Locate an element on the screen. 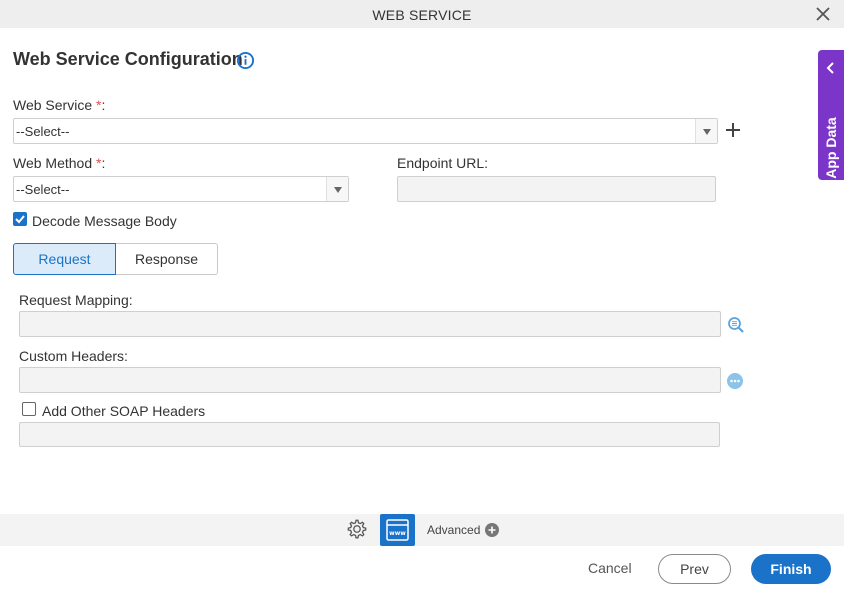 The image size is (844, 594). endpoint-url-label: Endpoint URL: is located at coordinates (443, 163).